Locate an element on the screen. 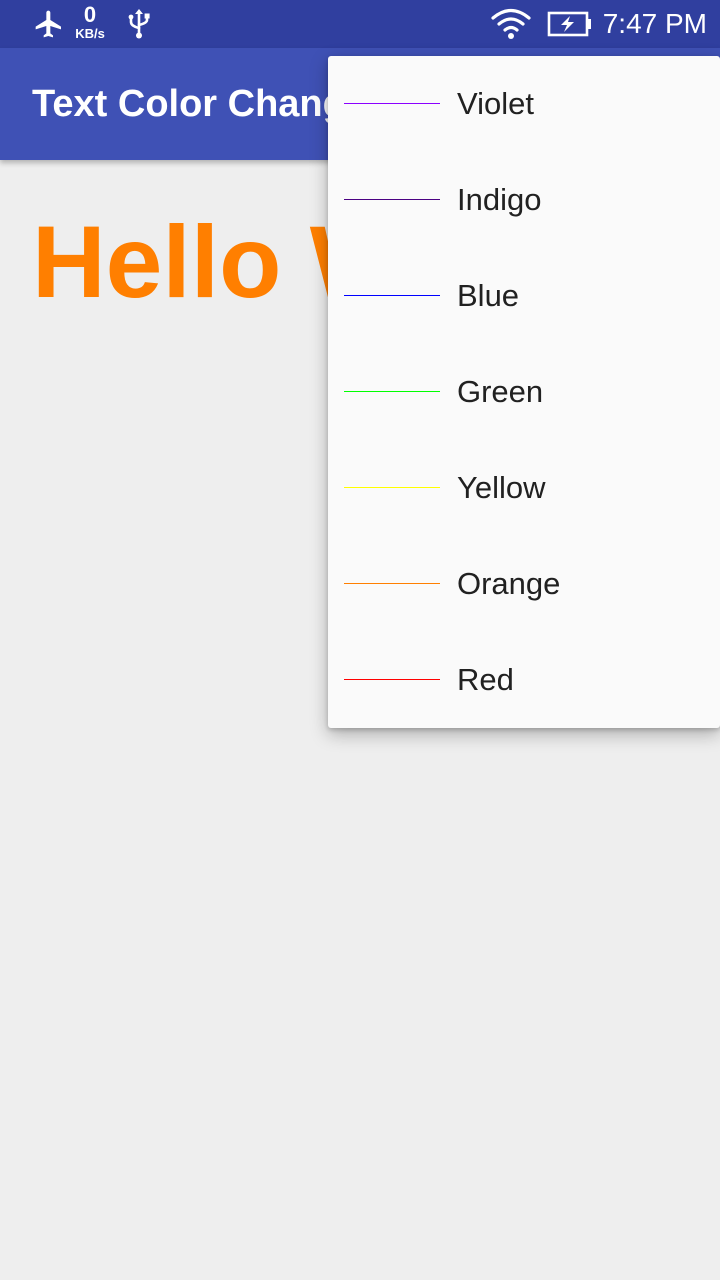  menu-item-orange: Orange is located at coordinates (524, 584).